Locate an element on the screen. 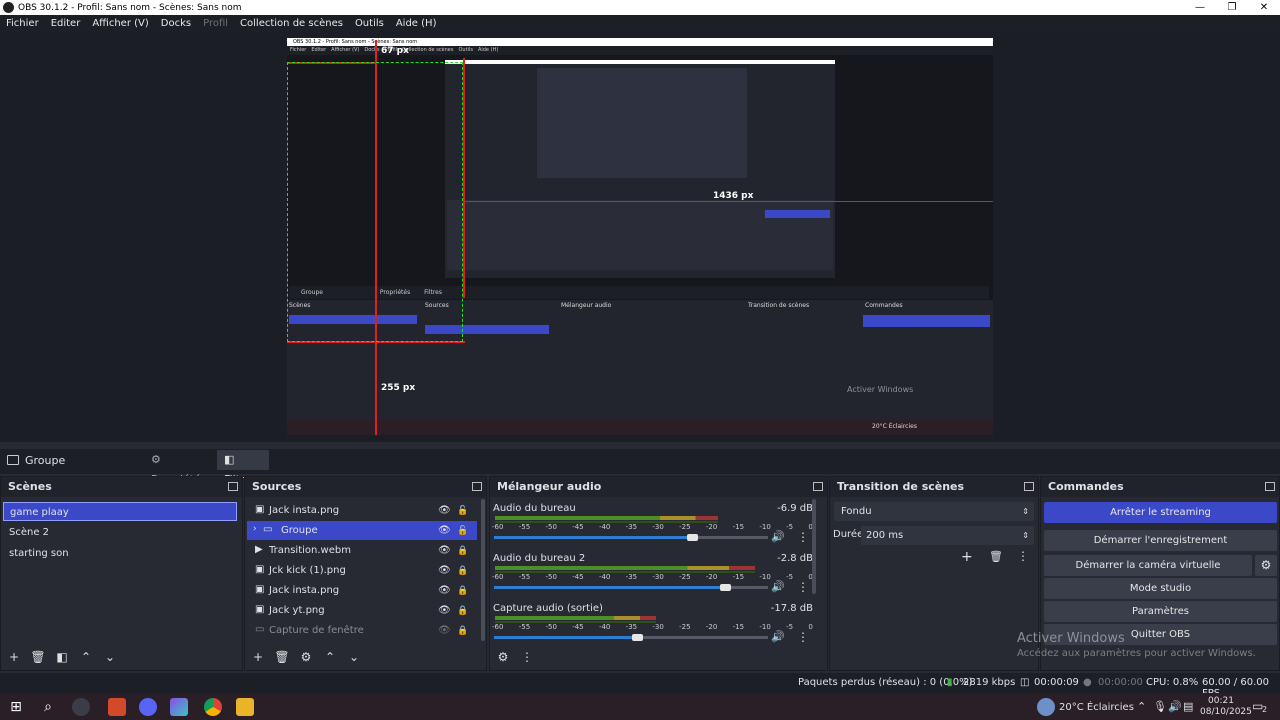 The width and height of the screenshot is (1280, 720). close-button: ✕ is located at coordinates (1264, 7).